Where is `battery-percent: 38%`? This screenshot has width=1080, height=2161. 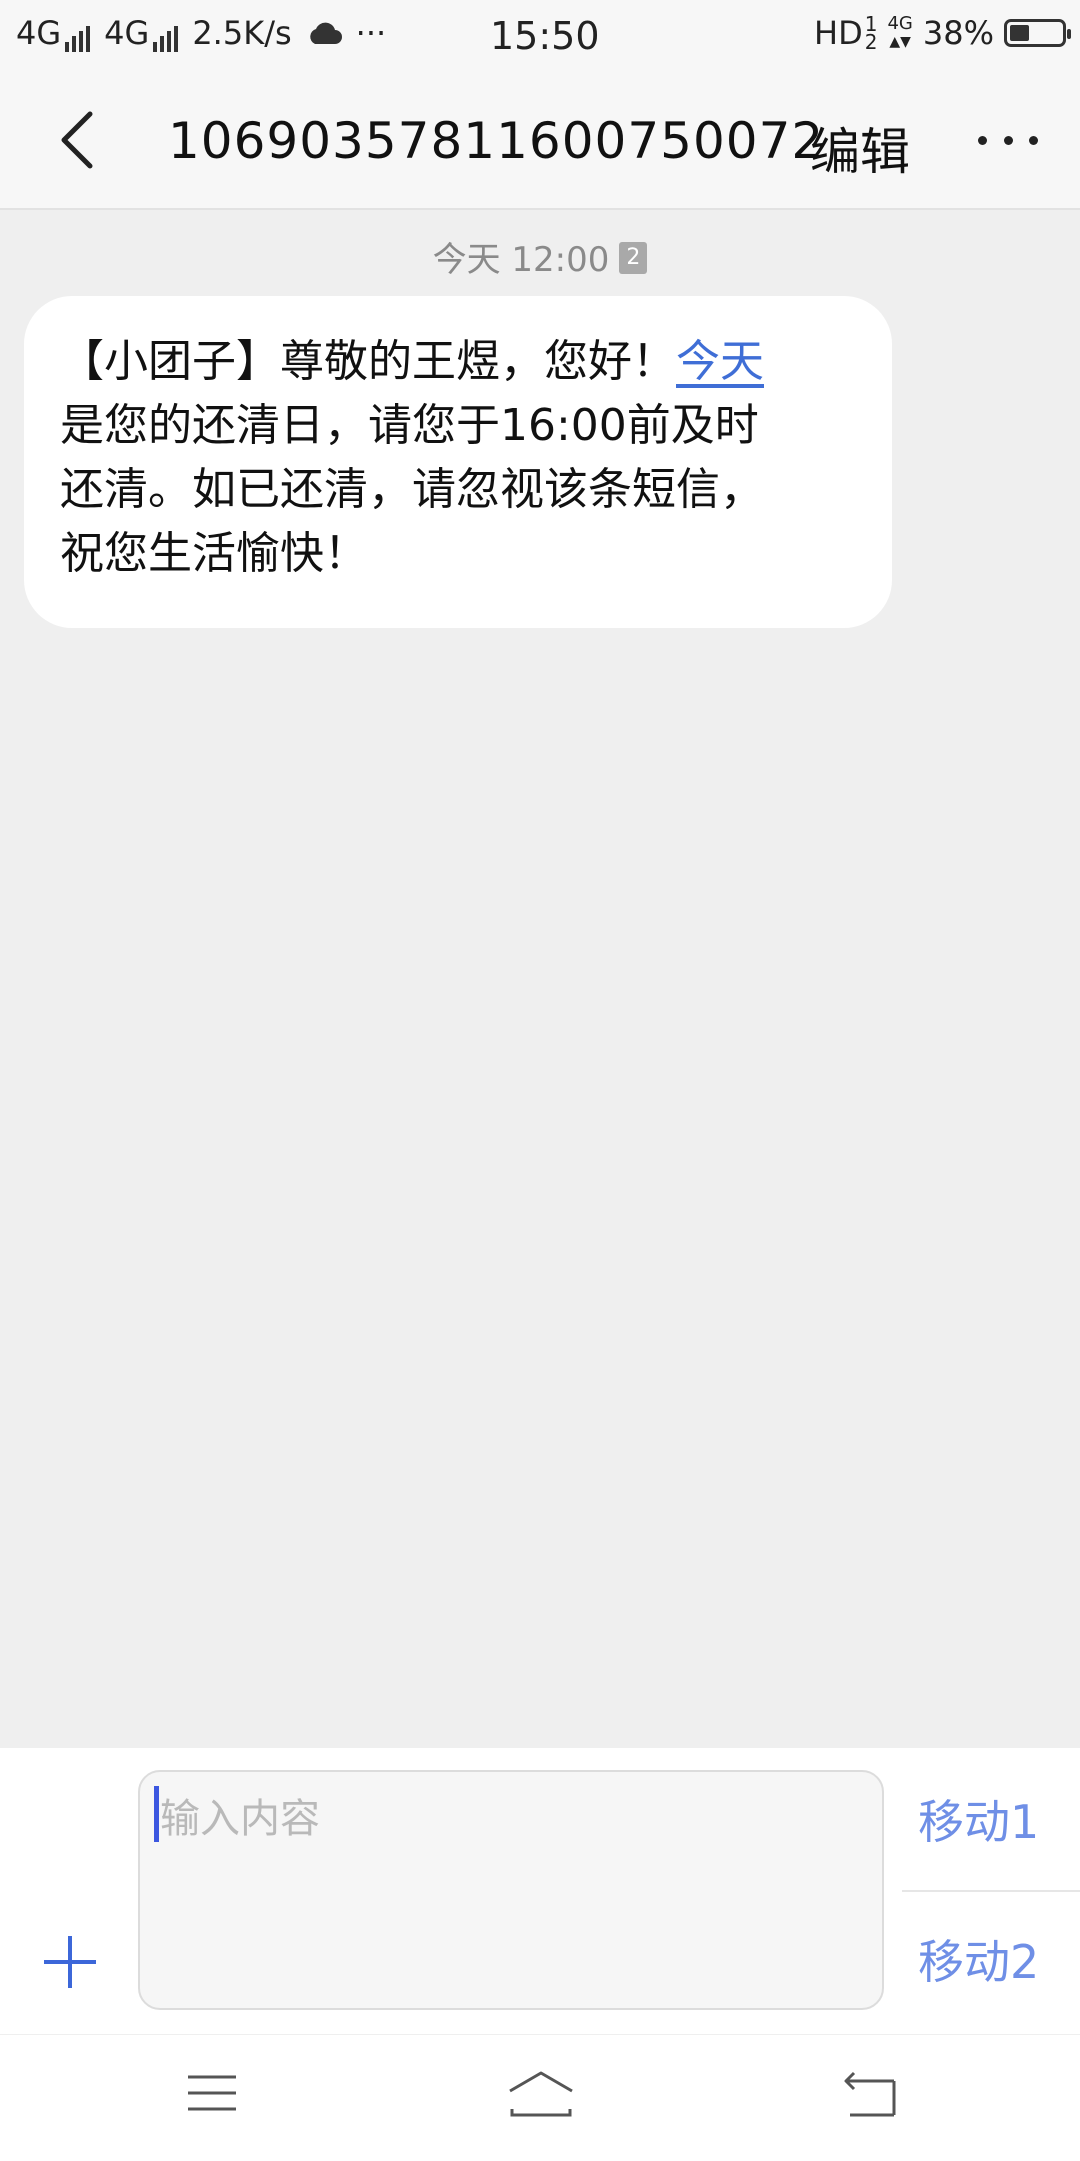 battery-percent: 38% is located at coordinates (958, 33).